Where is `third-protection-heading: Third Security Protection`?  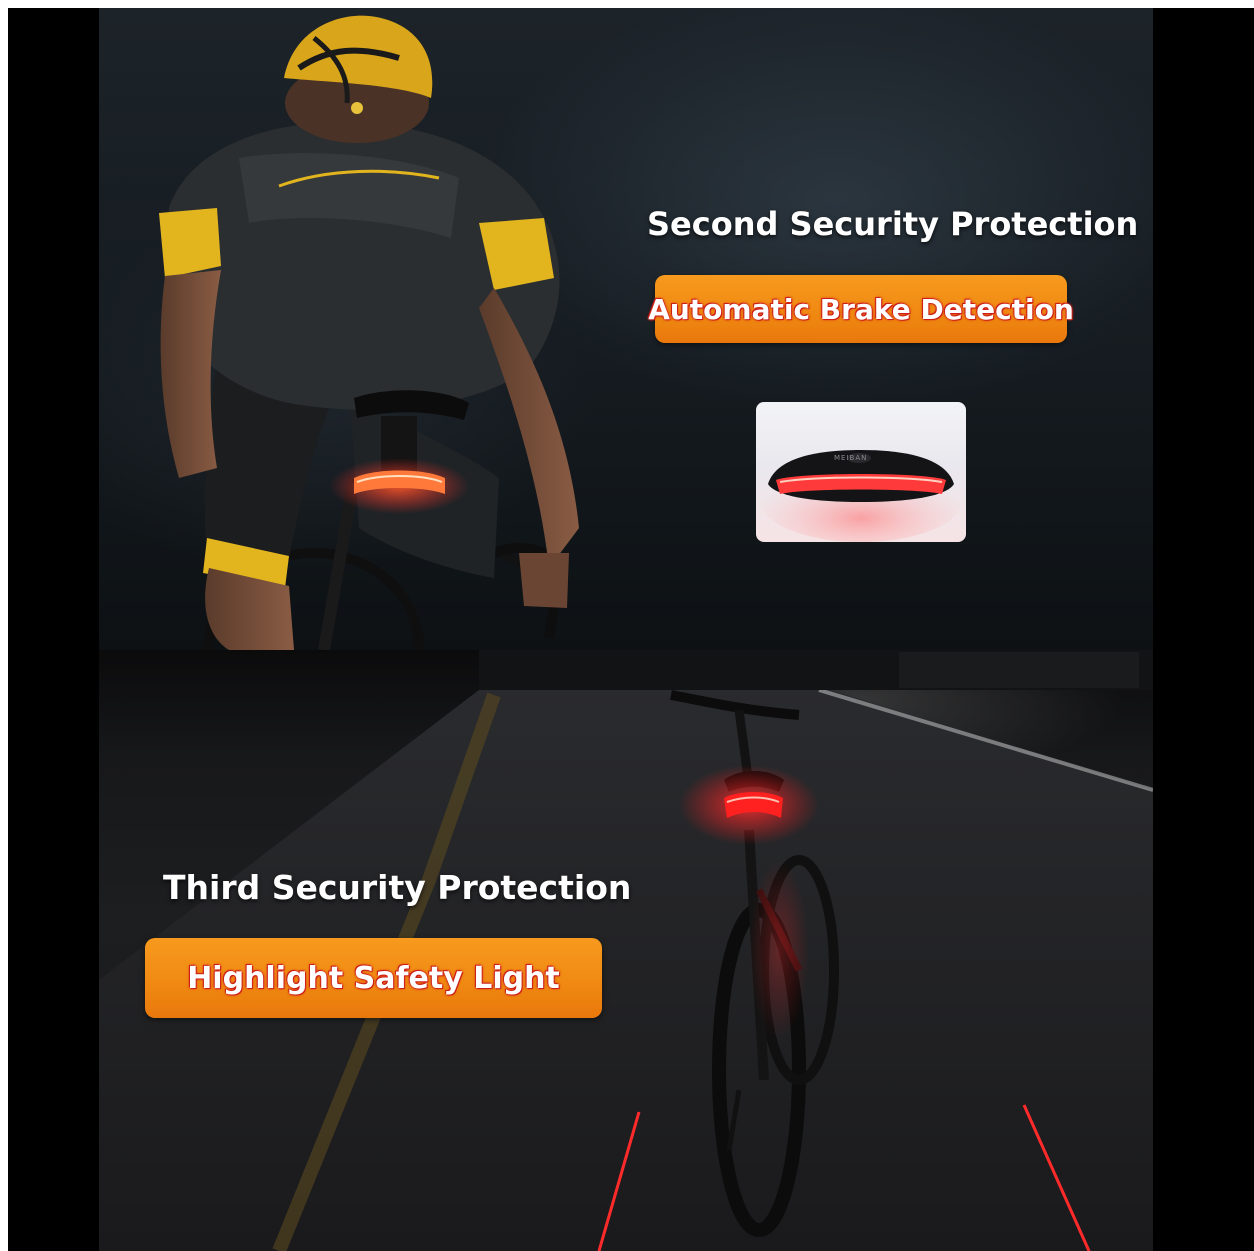
third-protection-heading: Third Security Protection is located at coordinates (397, 887).